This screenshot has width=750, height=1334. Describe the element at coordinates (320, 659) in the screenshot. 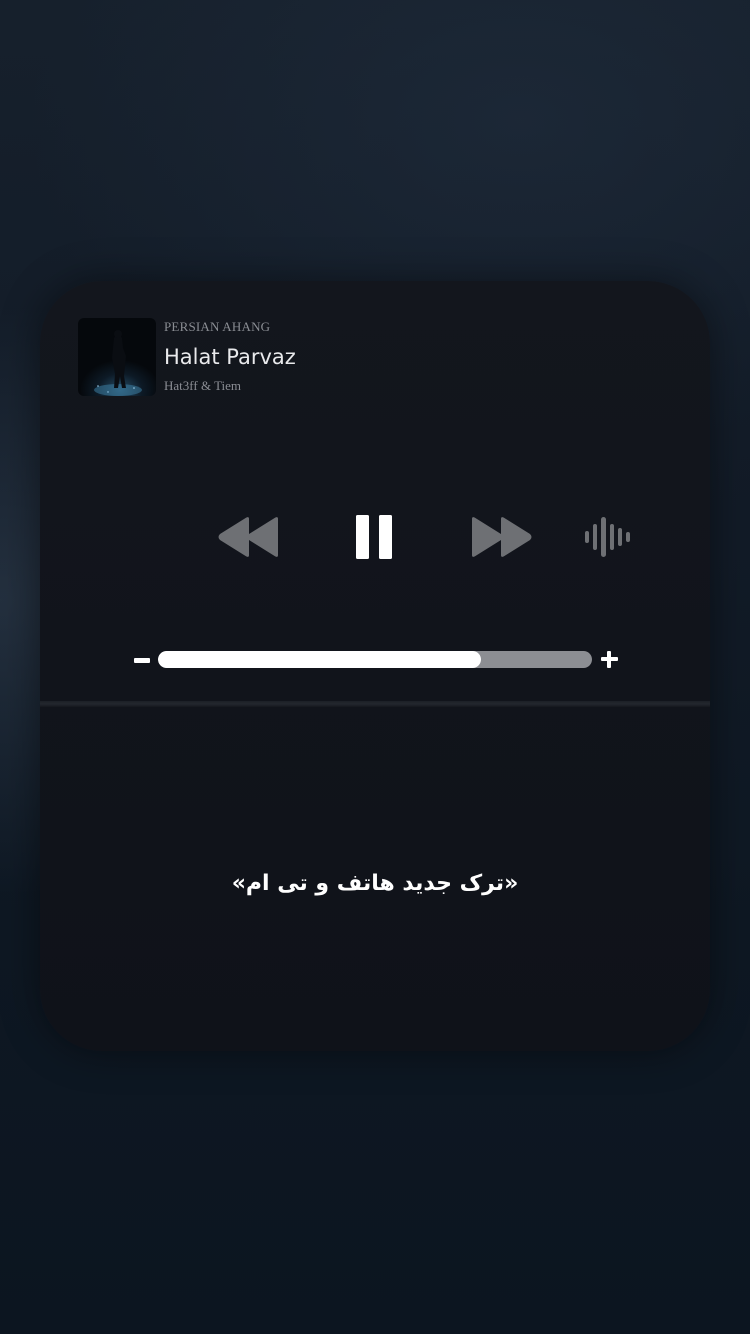

I see `volume-slider-fill` at that location.